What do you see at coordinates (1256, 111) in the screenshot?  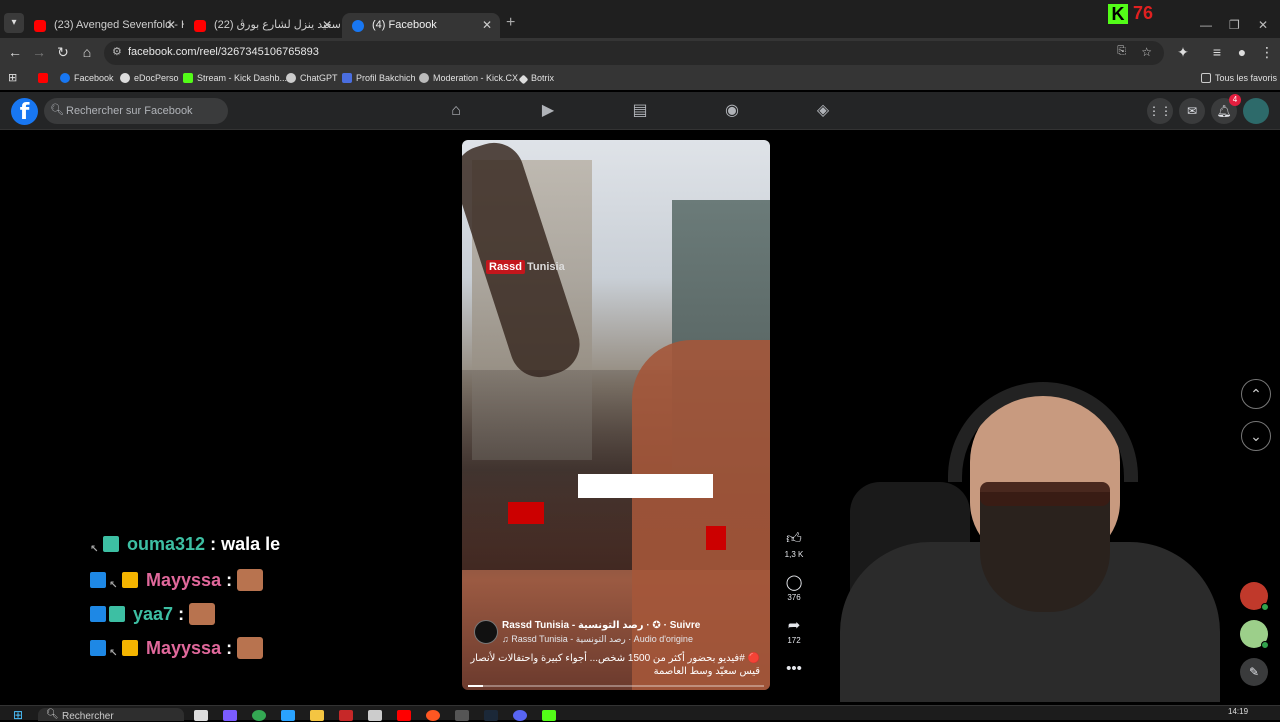 I see `account-avatar` at bounding box center [1256, 111].